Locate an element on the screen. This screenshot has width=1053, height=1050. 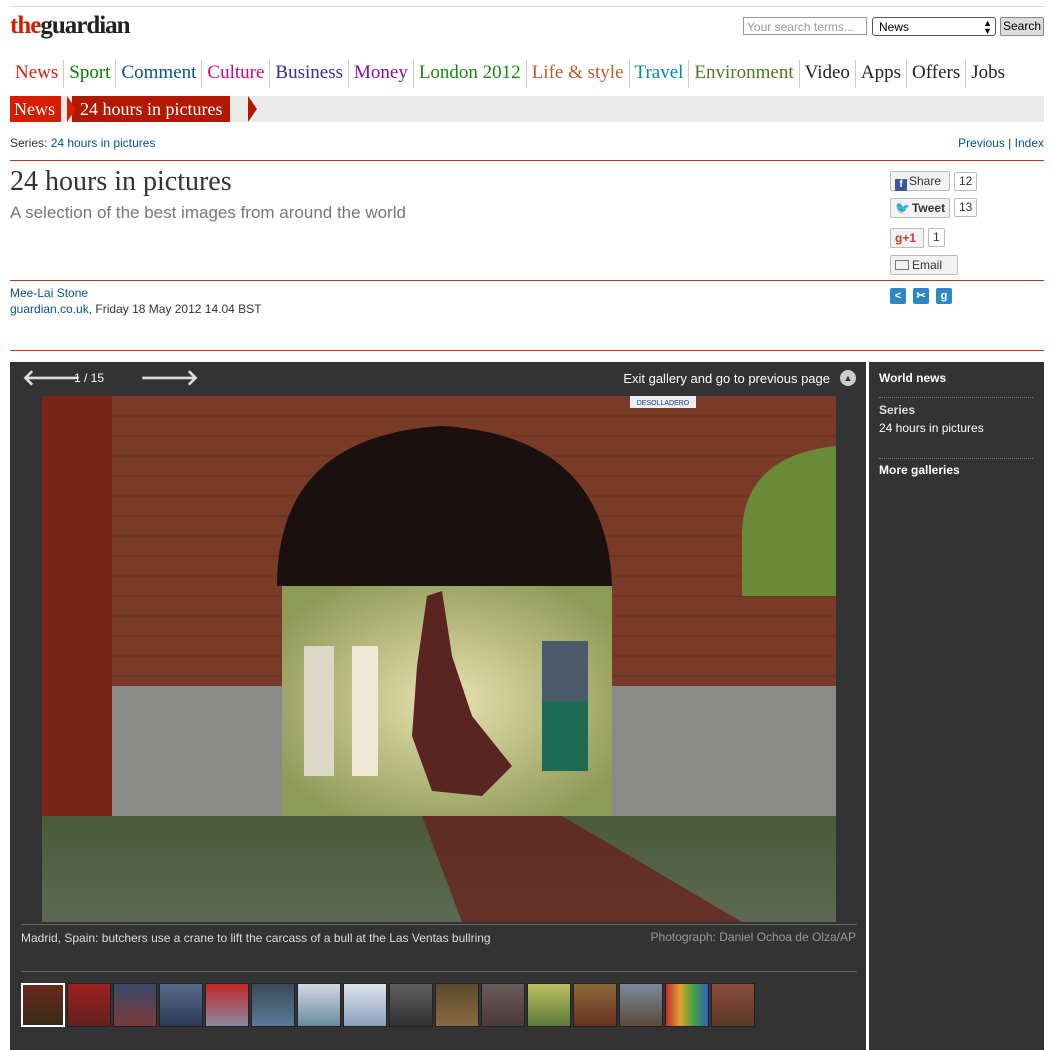
scissors-clip-icon: ✂ is located at coordinates (921, 296).